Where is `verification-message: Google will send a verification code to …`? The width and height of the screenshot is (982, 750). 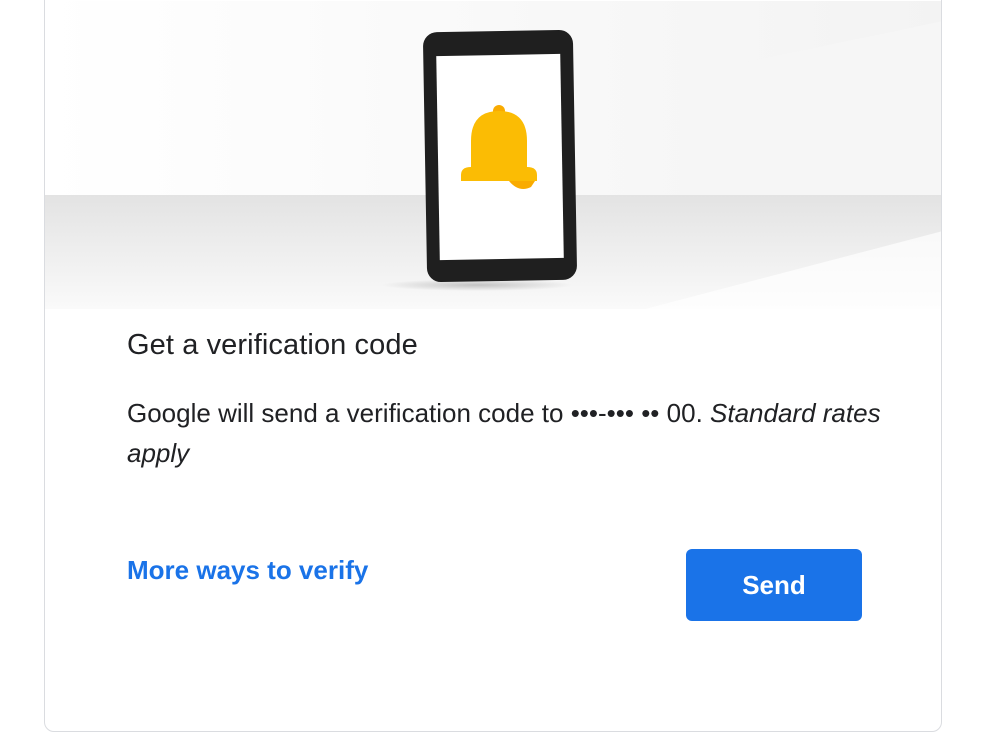
verification-message: Google will send a verification code to … is located at coordinates (507, 433).